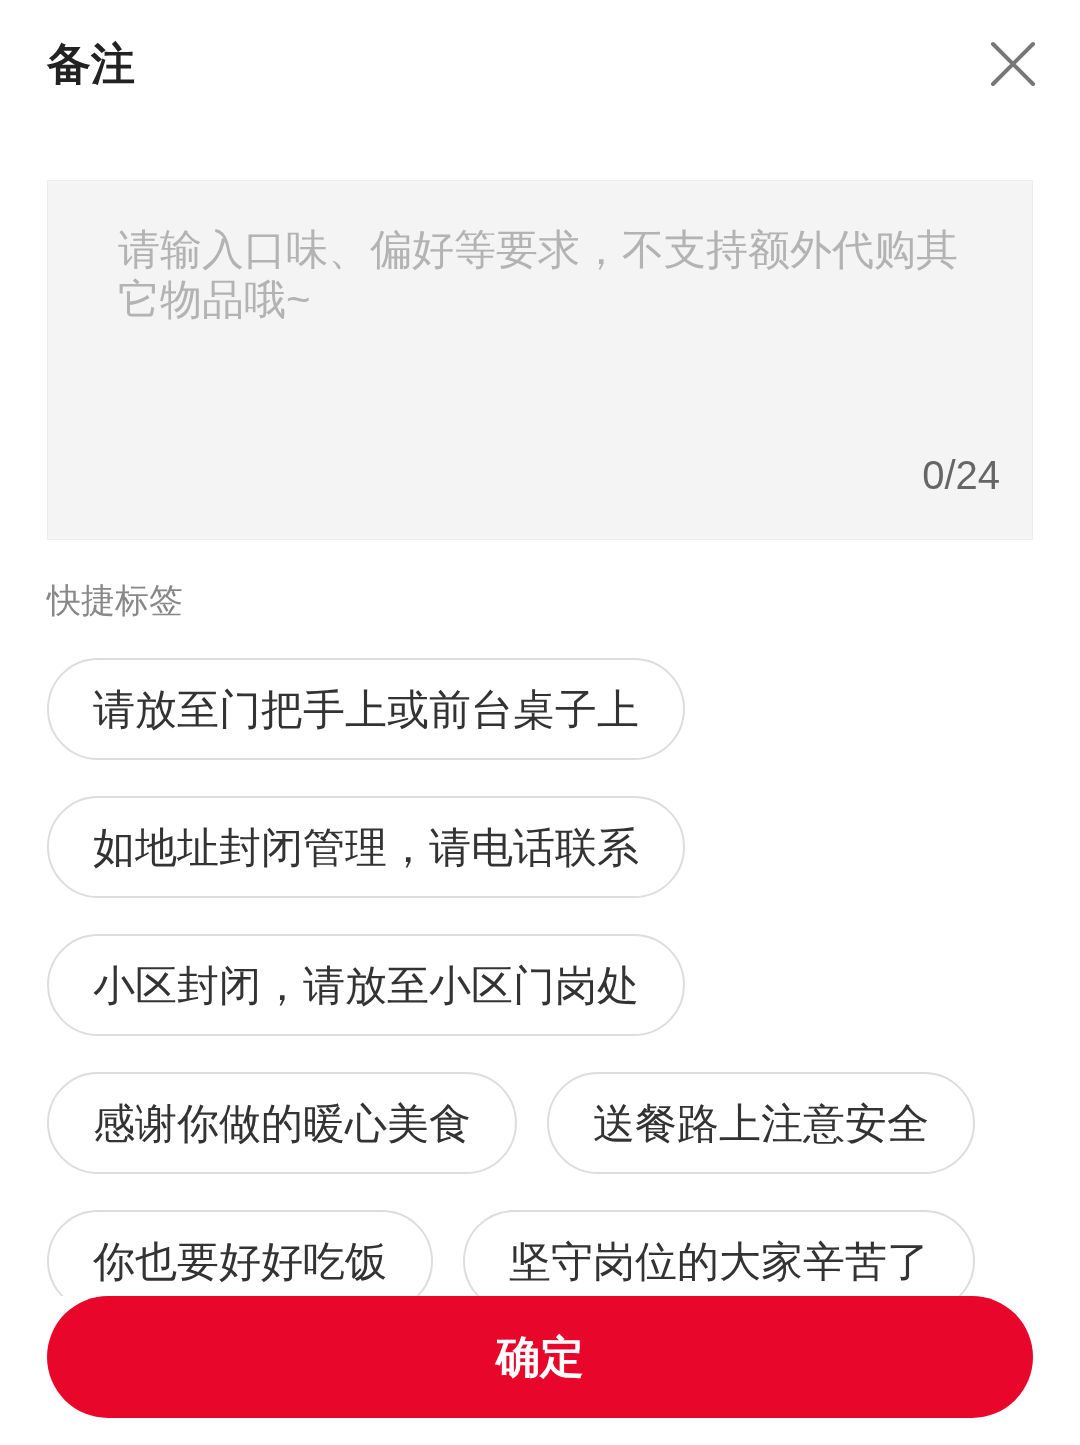 The height and width of the screenshot is (1445, 1080). Describe the element at coordinates (115, 600) in the screenshot. I see `section-heading: 快捷标签` at that location.